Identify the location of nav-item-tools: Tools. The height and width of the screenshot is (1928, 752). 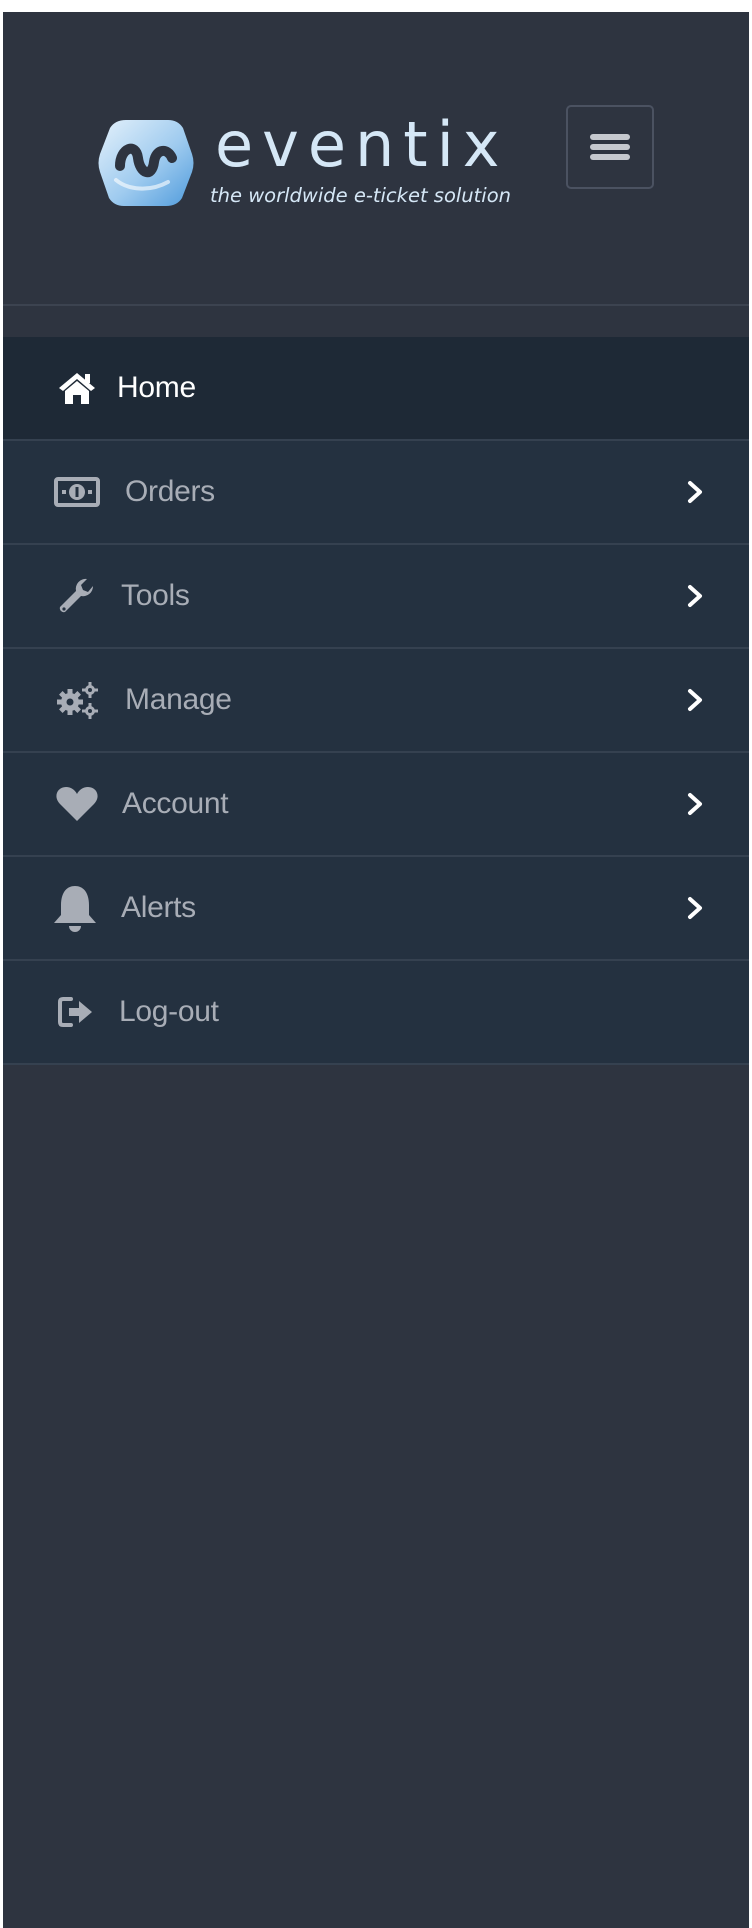
(376, 597).